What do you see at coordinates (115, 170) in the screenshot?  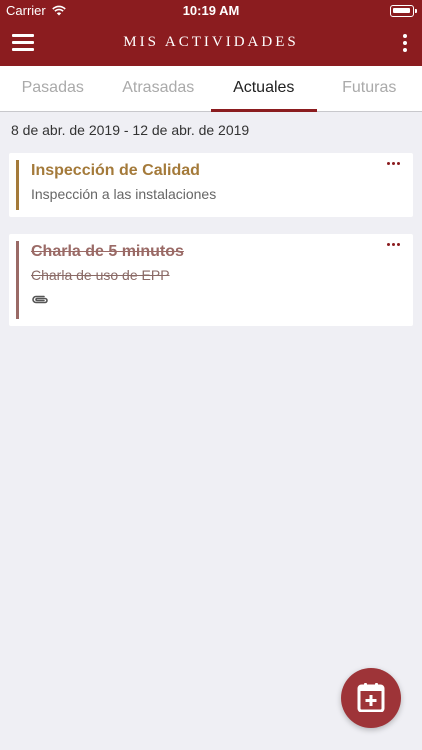 I see `activity-title: Inspección de Calidad` at bounding box center [115, 170].